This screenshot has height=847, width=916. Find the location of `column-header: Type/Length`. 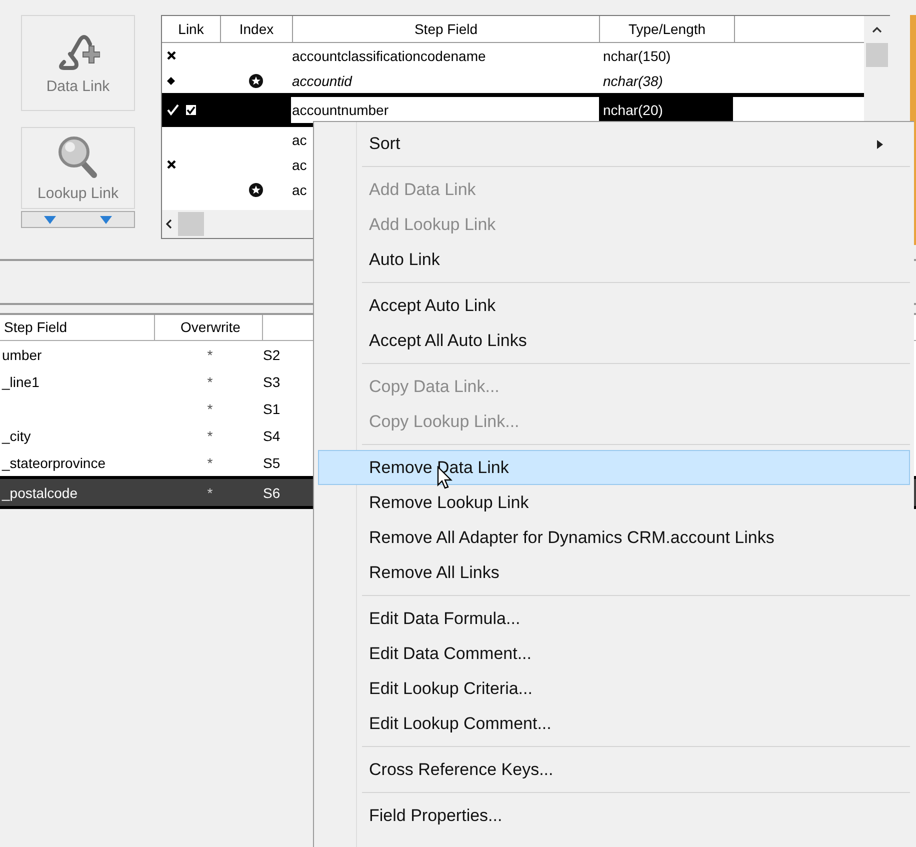

column-header: Type/Length is located at coordinates (667, 29).